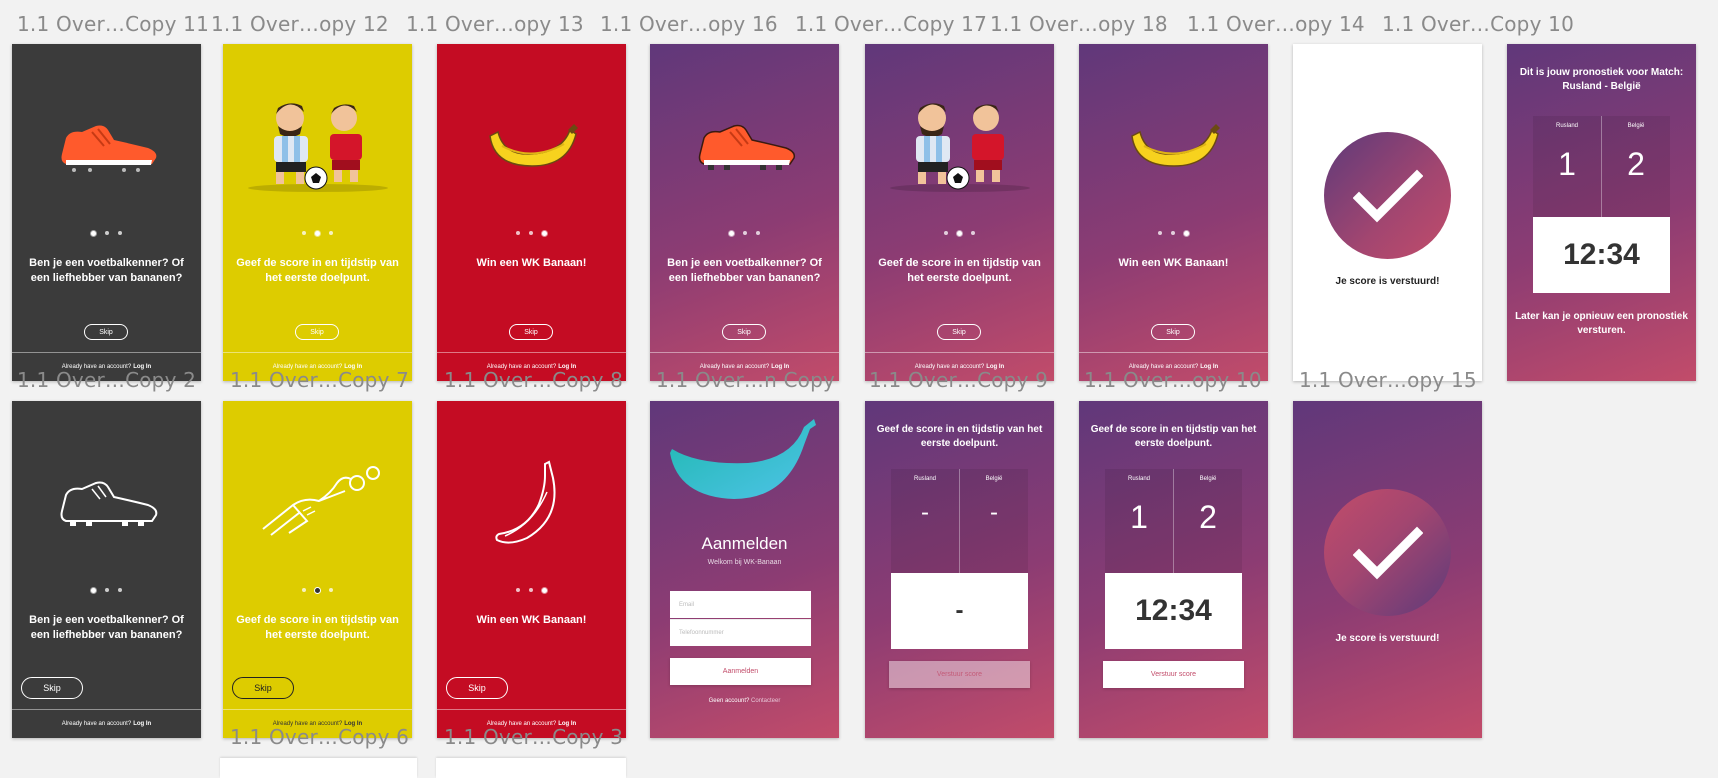 This screenshot has height=778, width=1718. I want to click on soccer-players-icon, so click(317, 146).